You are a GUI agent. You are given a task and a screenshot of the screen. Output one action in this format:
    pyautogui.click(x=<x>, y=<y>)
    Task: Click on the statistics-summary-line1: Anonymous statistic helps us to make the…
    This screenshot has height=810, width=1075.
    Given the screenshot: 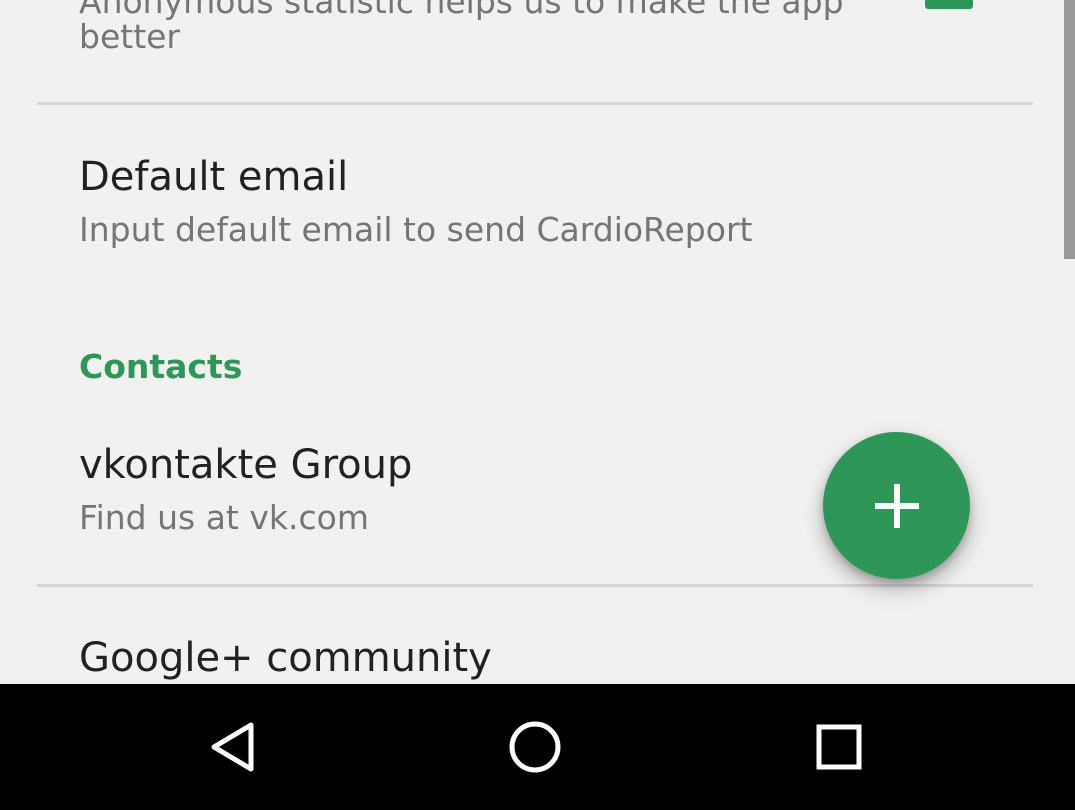 What is the action you would take?
    pyautogui.click(x=461, y=10)
    